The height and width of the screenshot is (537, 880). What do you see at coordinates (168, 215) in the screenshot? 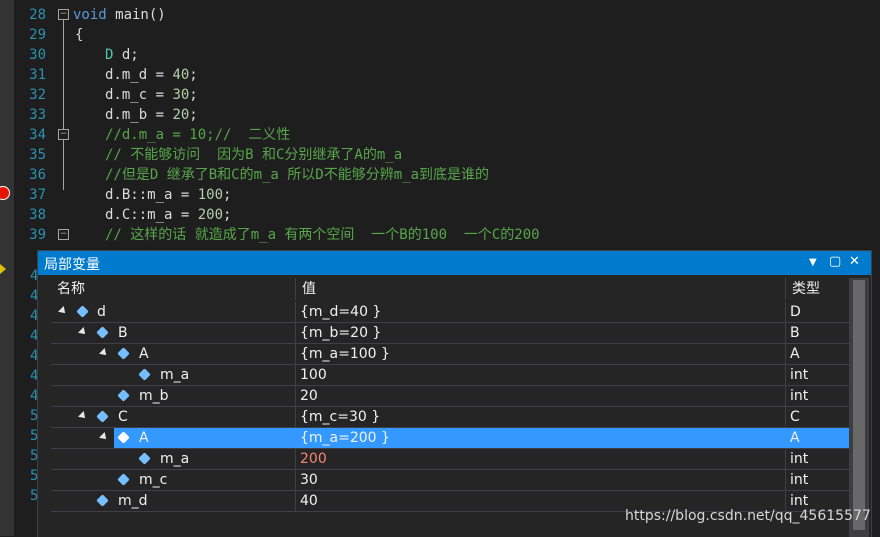
I see `code-line-38: d.C::m_a = 200;` at bounding box center [168, 215].